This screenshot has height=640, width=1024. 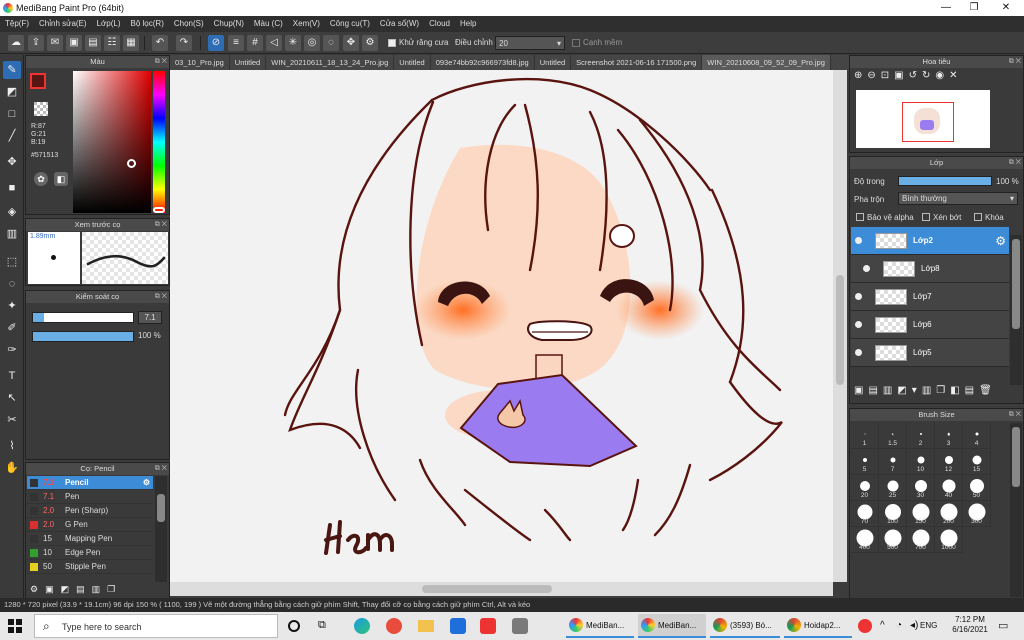 What do you see at coordinates (61, 179) in the screenshot?
I see `color-history-icon: ◧` at bounding box center [61, 179].